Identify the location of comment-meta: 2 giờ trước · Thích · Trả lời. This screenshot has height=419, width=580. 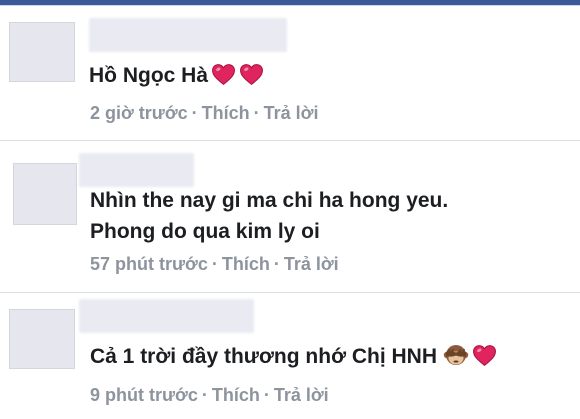
(204, 113).